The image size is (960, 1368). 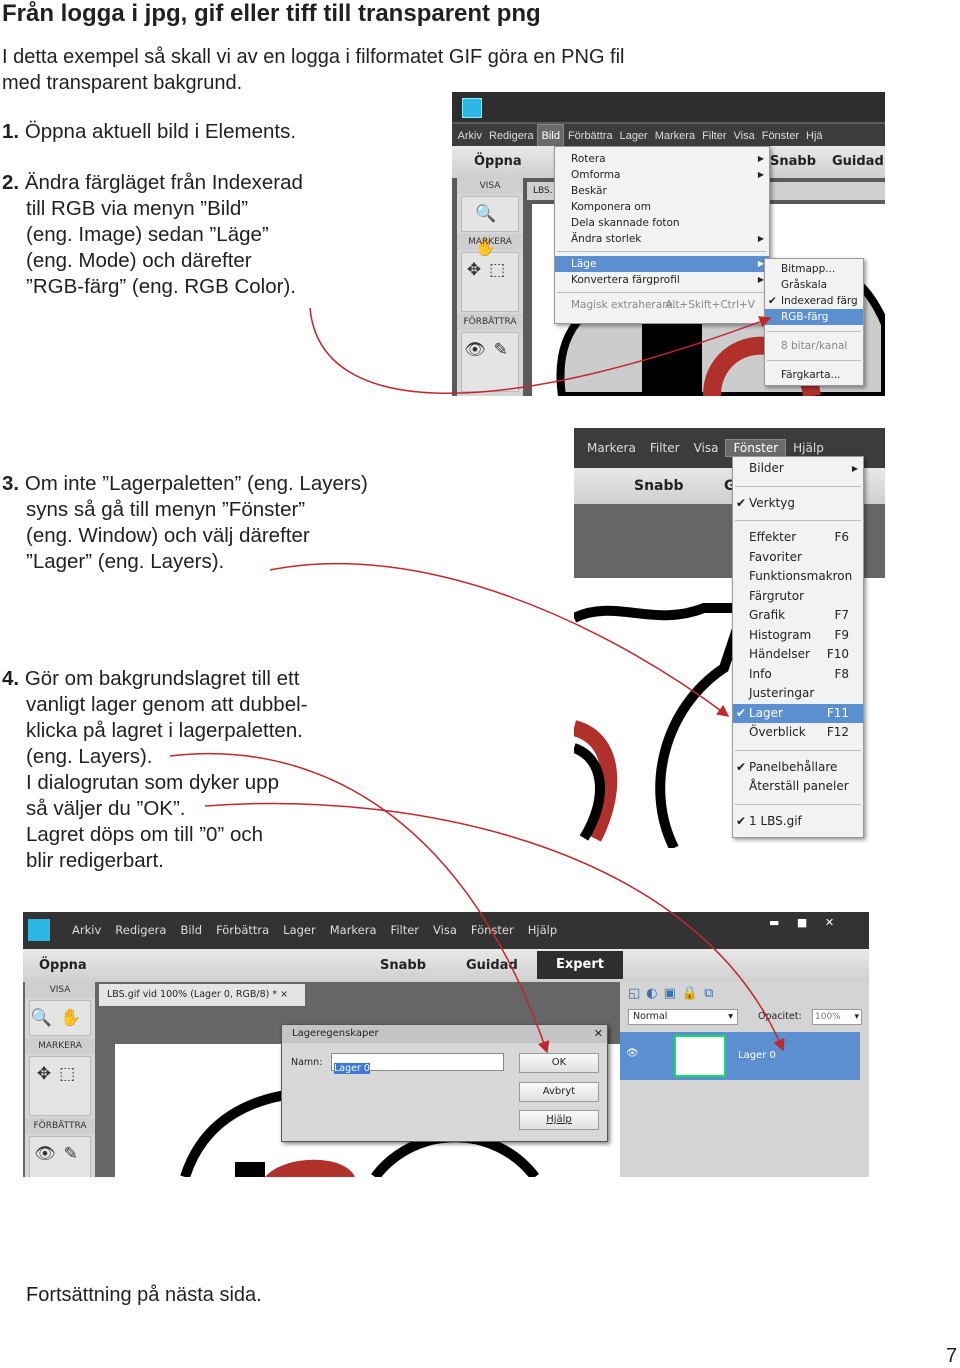 What do you see at coordinates (798, 713) in the screenshot?
I see `menu-item-window: ✔ Lager F11` at bounding box center [798, 713].